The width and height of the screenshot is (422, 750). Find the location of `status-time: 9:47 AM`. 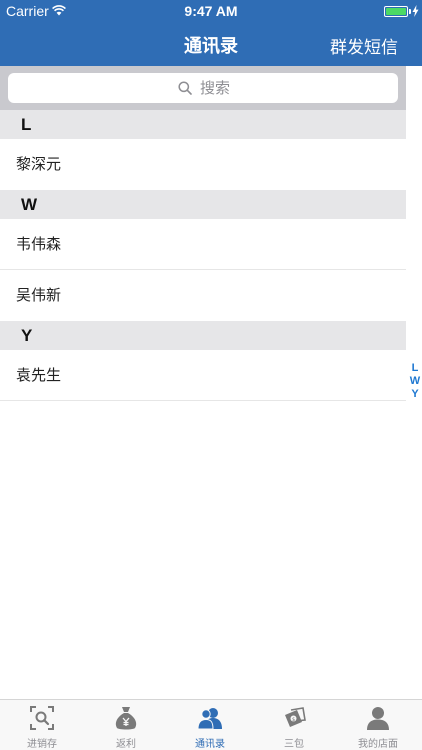

status-time: 9:47 AM is located at coordinates (211, 11).